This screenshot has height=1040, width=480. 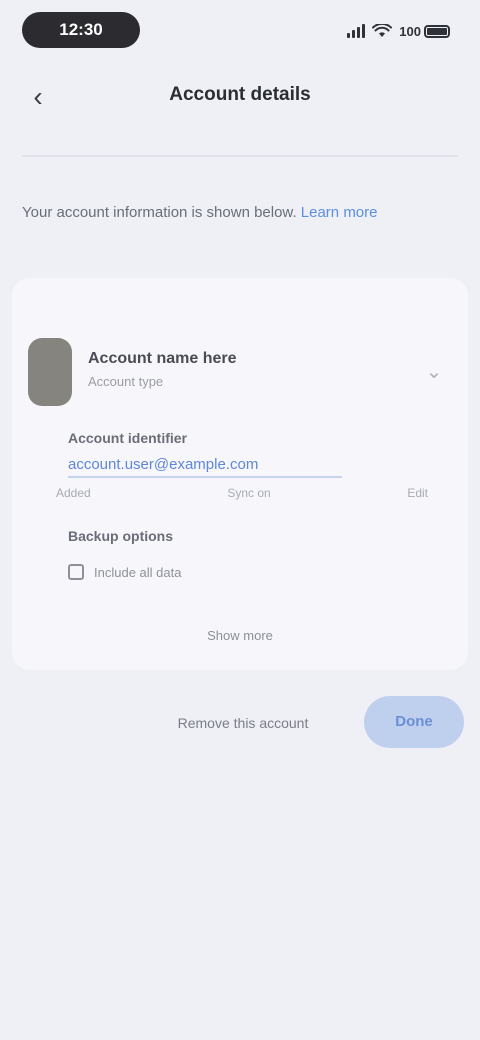 What do you see at coordinates (50, 372) in the screenshot?
I see `avatar` at bounding box center [50, 372].